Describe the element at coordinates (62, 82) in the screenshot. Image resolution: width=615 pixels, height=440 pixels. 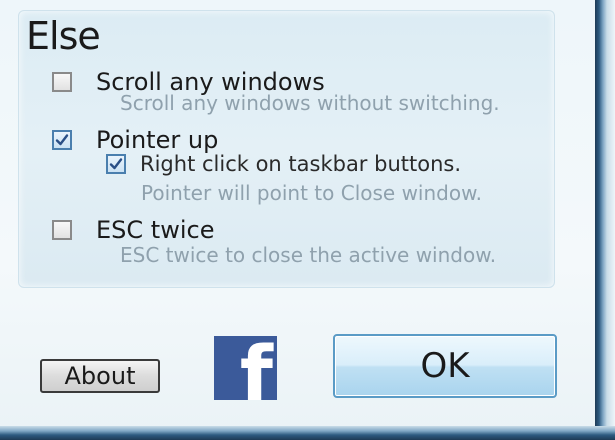
I see `scroll-any-windows-checkbox` at that location.